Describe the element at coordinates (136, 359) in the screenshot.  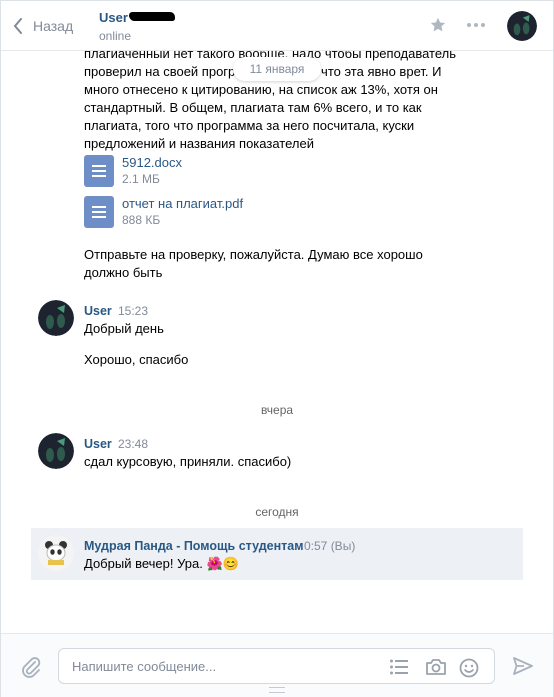
I see `message-text: Хорошо, спасибо` at that location.